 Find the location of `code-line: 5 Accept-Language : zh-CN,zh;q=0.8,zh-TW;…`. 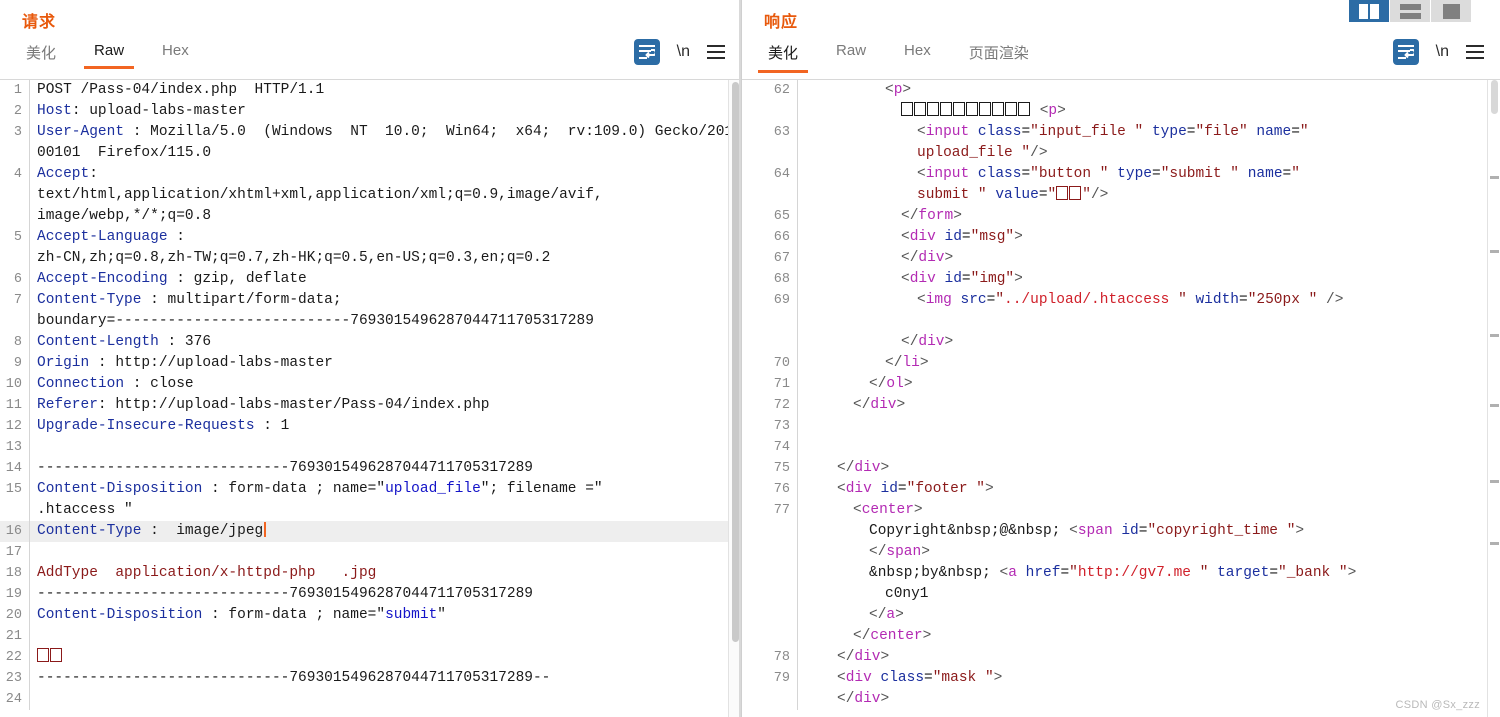

code-line: 5 Accept-Language : zh-CN,zh;q=0.8,zh-TW;… is located at coordinates (370, 248).